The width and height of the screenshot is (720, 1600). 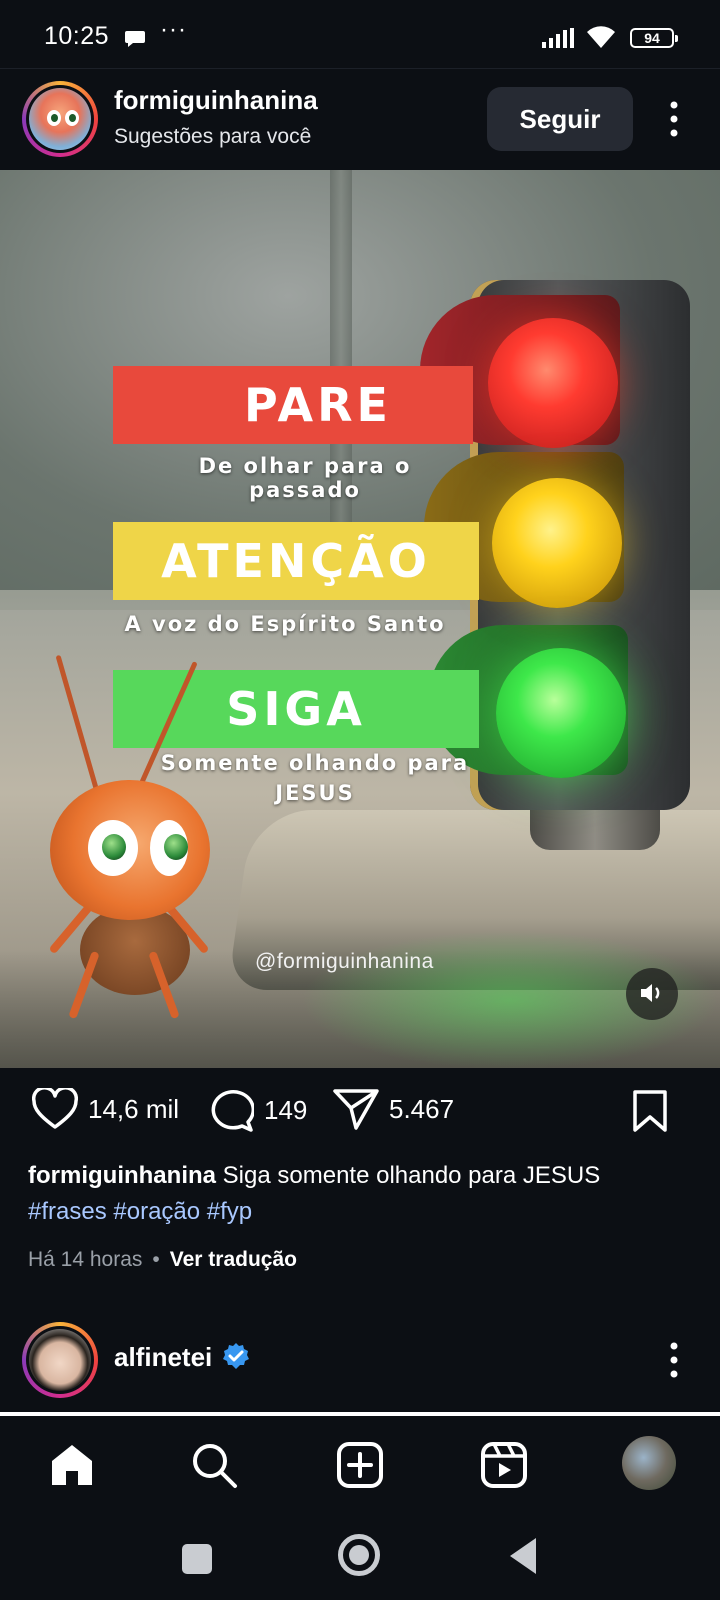 I want to click on back-button, so click(x=523, y=1556).